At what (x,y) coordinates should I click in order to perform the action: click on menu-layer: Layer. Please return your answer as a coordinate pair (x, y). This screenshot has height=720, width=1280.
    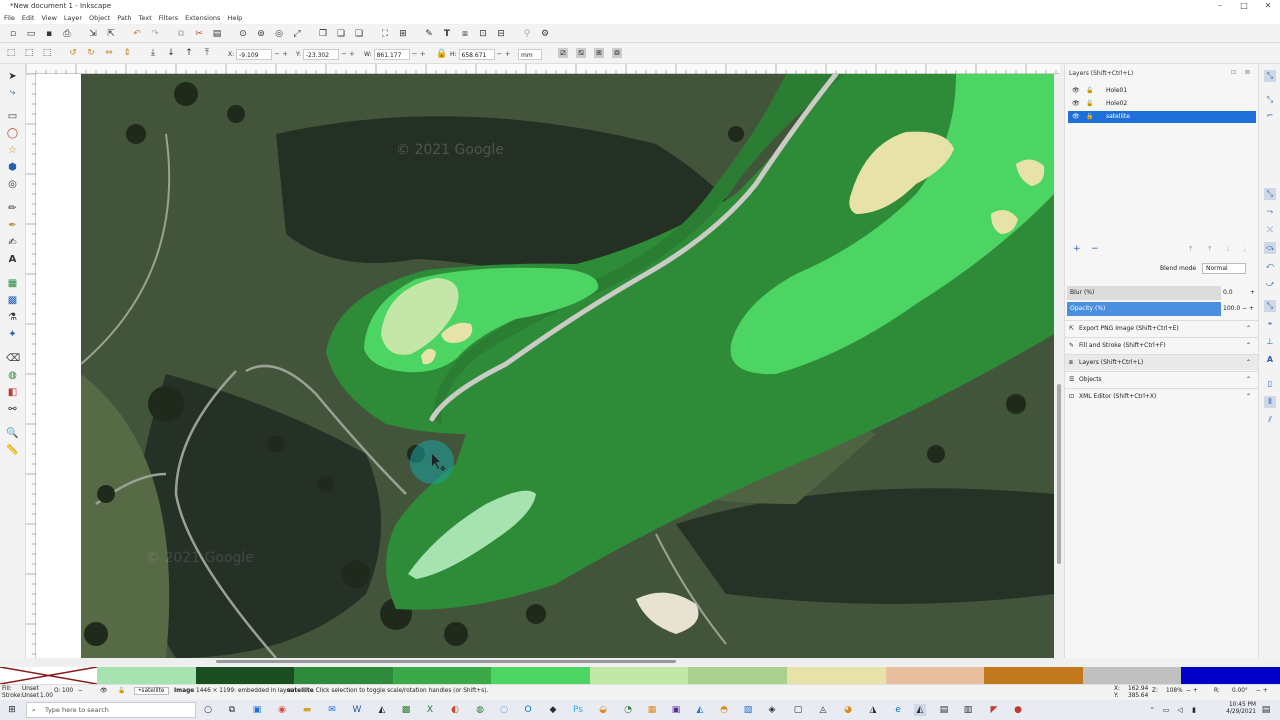
    Looking at the image, I should click on (73, 18).